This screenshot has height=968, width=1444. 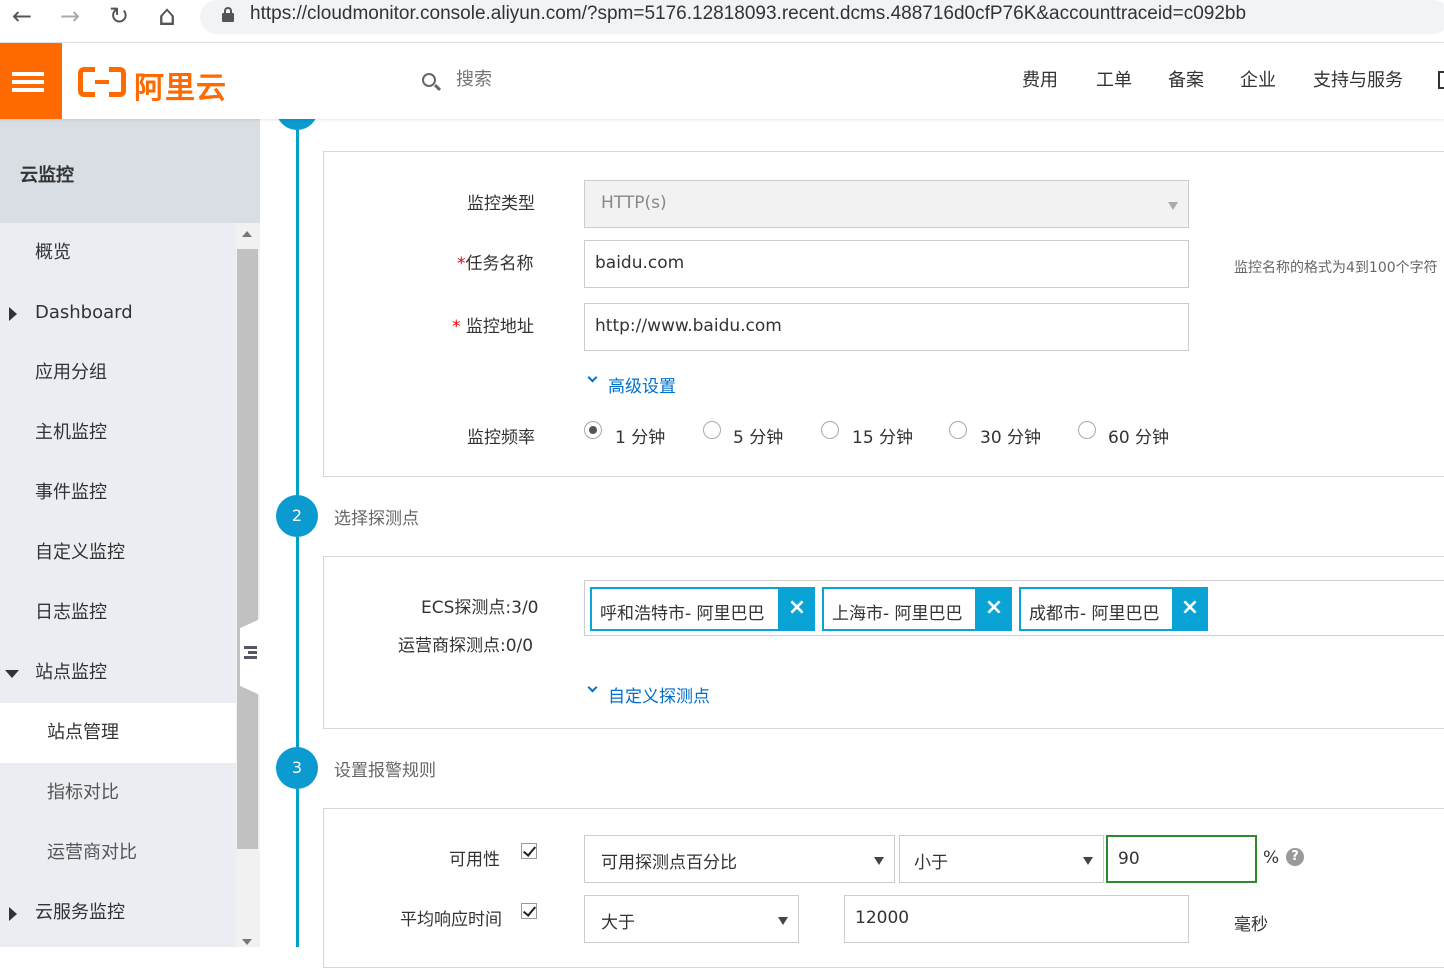 I want to click on percent-unit: %, so click(x=1271, y=858).